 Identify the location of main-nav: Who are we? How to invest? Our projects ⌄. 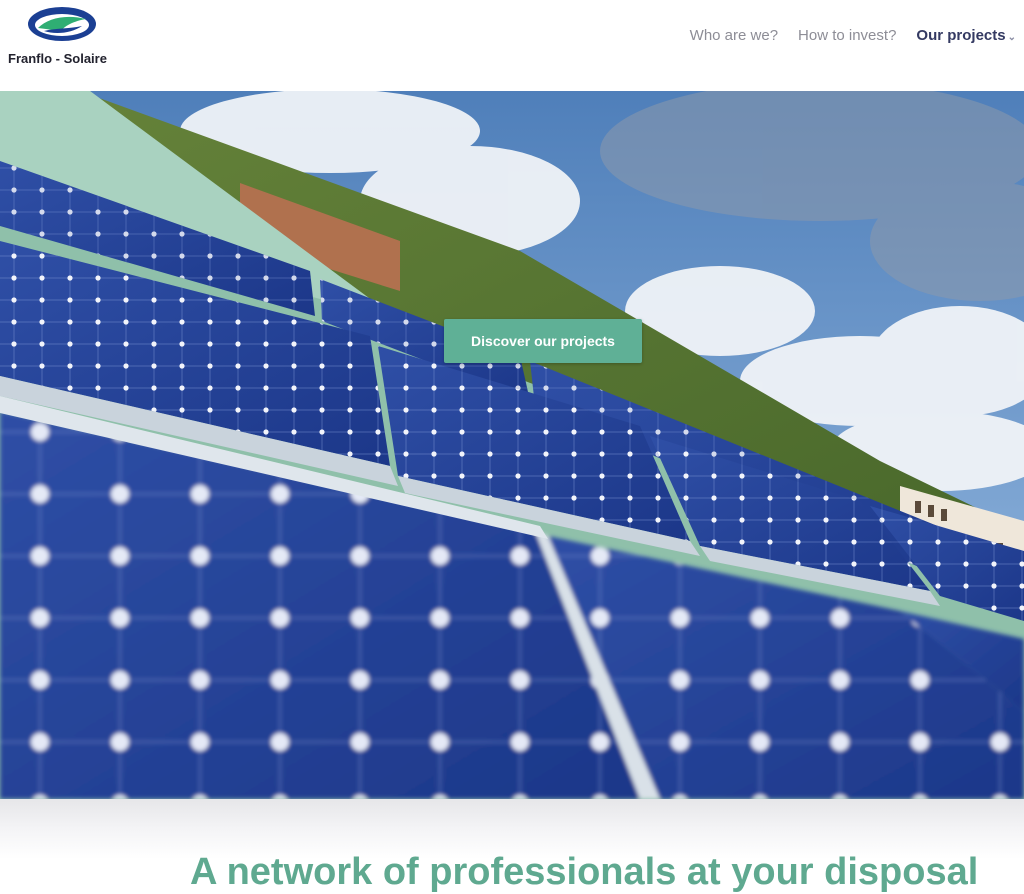
(843, 35).